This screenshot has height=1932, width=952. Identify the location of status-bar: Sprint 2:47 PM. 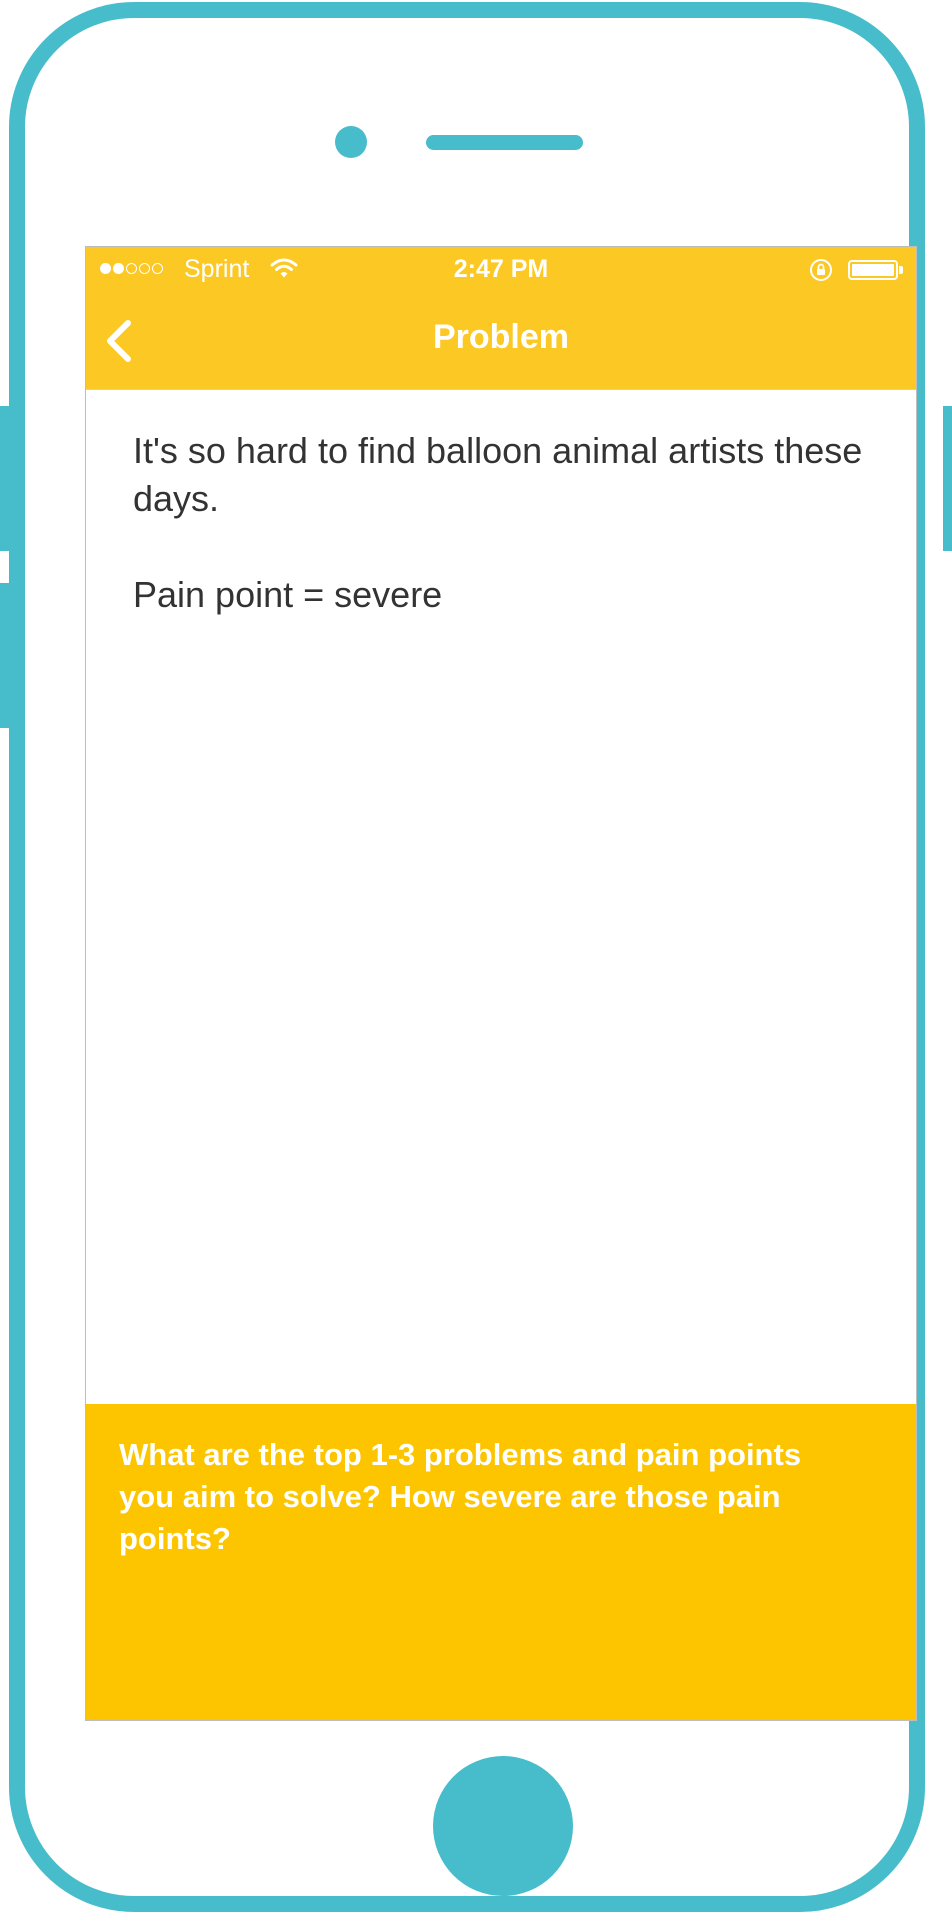
(501, 270).